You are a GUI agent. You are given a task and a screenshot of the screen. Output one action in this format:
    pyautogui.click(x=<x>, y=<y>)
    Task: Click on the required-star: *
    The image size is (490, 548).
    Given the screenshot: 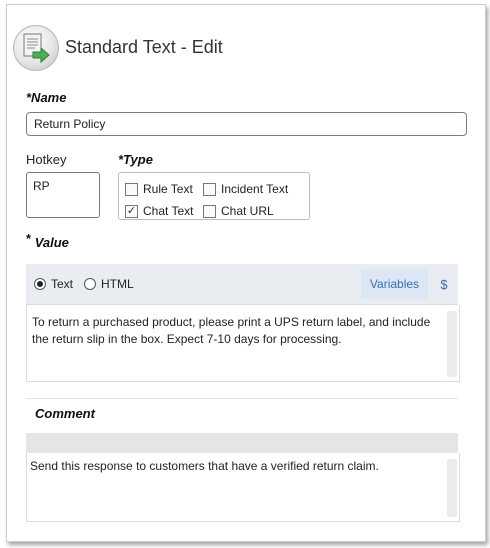 What is the action you would take?
    pyautogui.click(x=29, y=238)
    